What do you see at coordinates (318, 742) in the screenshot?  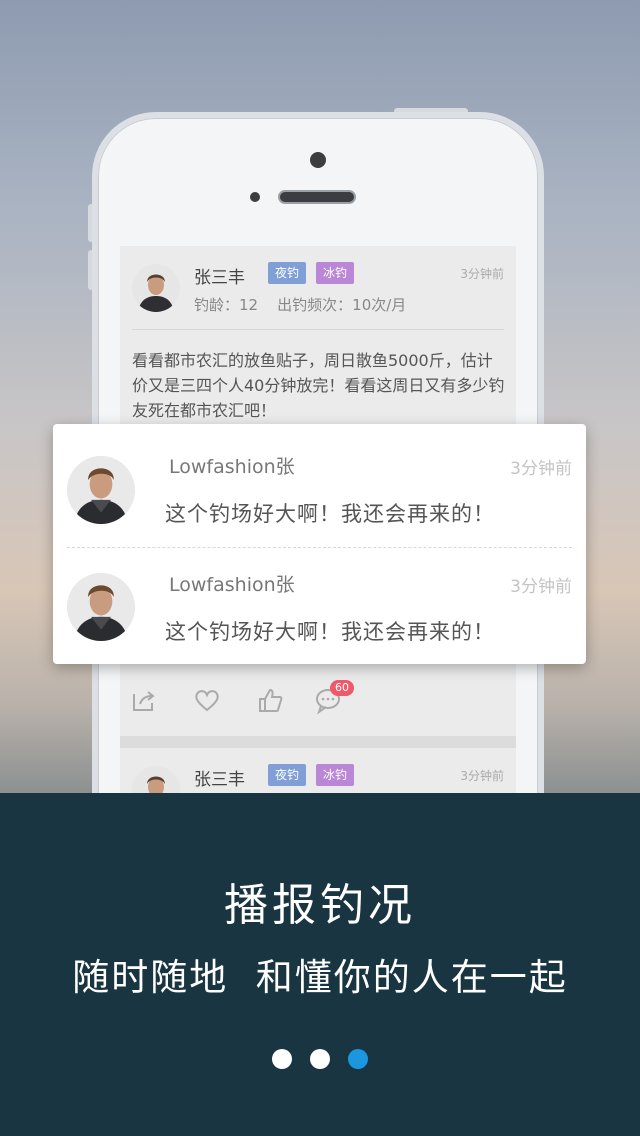 I see `feed-separator` at bounding box center [318, 742].